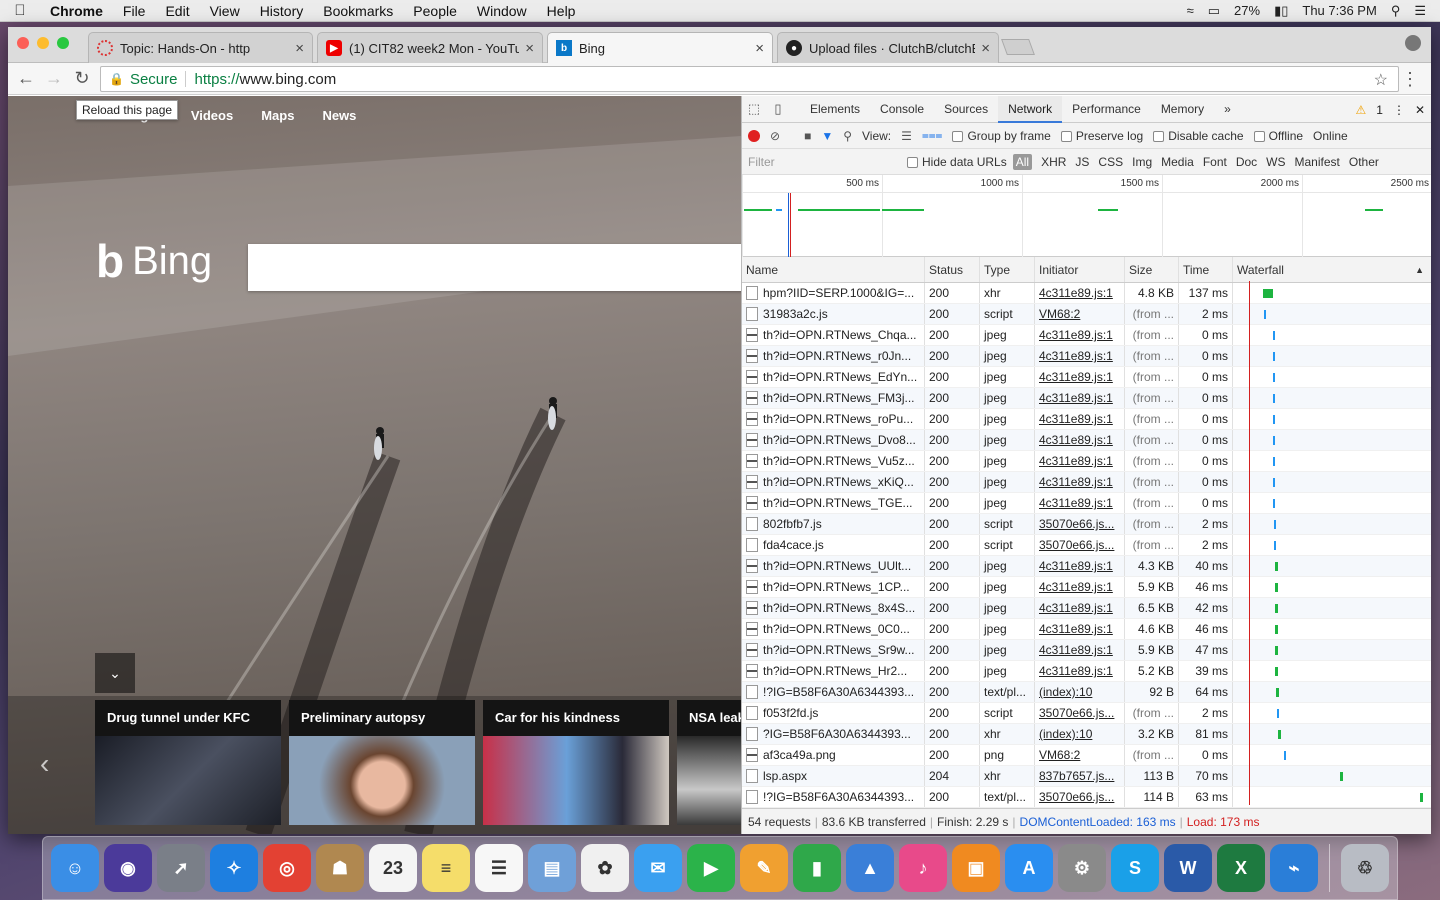 Image resolution: width=1440 pixels, height=900 pixels. Describe the element at coordinates (1177, 162) in the screenshot. I see `filter-media: Media` at that location.